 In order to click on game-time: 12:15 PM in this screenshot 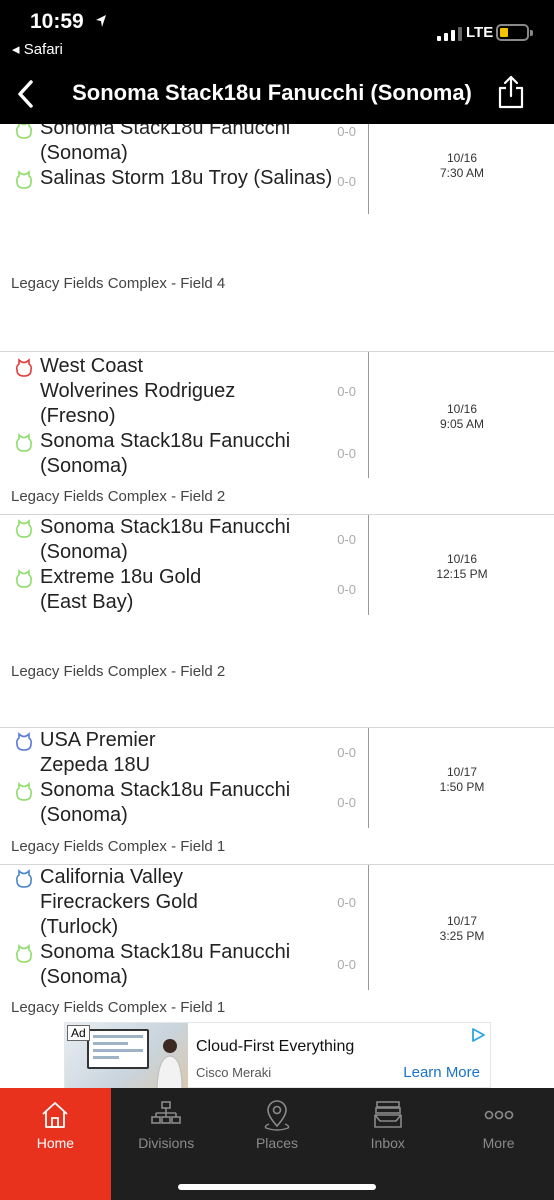, I will do `click(462, 574)`.